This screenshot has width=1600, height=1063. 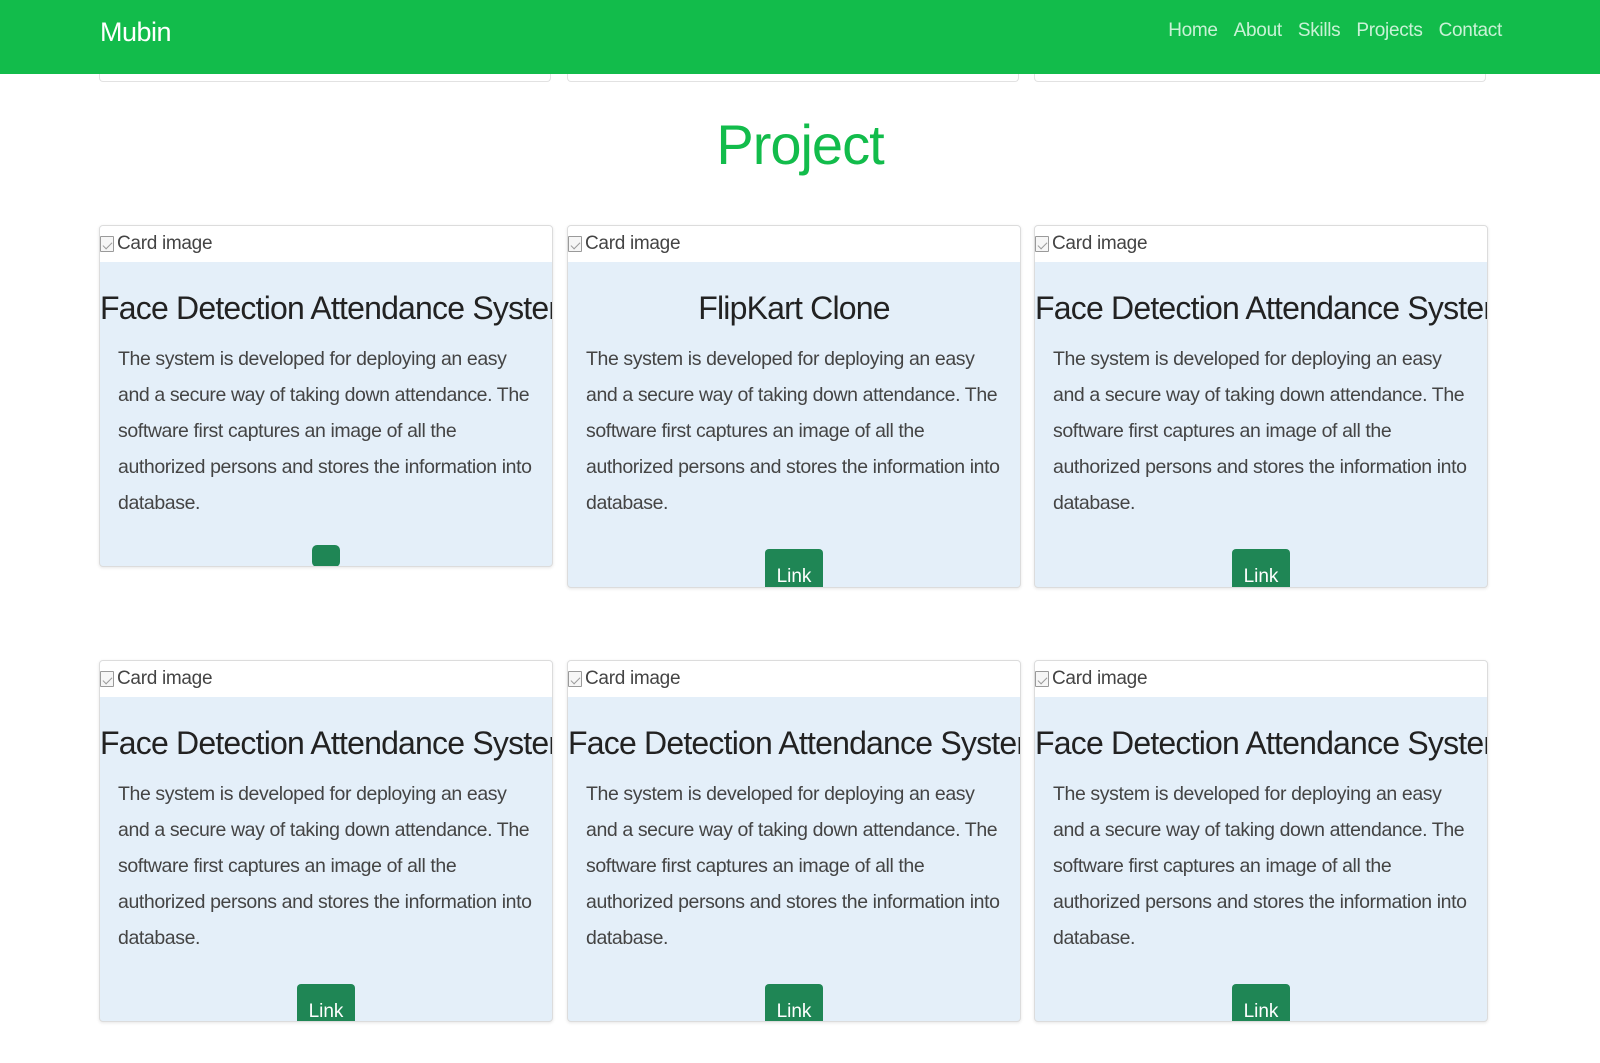 I want to click on nav-link-about: About, so click(x=1258, y=31).